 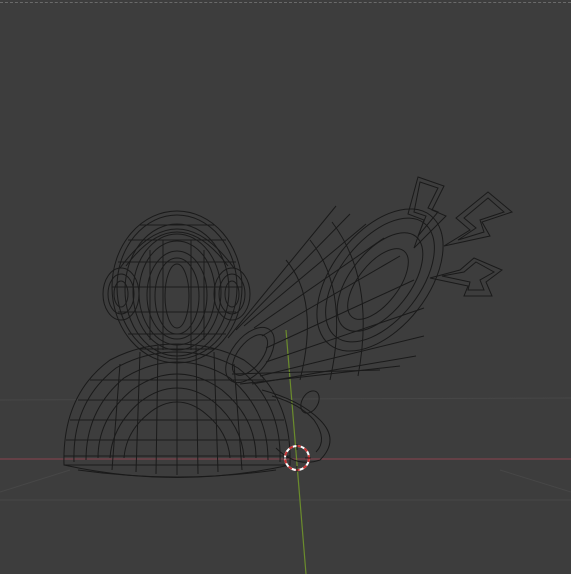 I want to click on lightning-bolts-wireframe, so click(x=460, y=236).